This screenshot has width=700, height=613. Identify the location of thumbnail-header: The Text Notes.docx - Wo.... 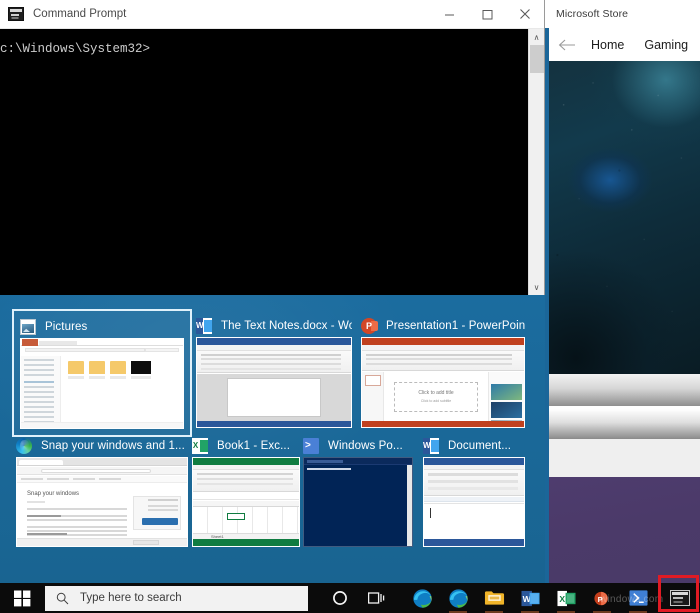
(274, 326).